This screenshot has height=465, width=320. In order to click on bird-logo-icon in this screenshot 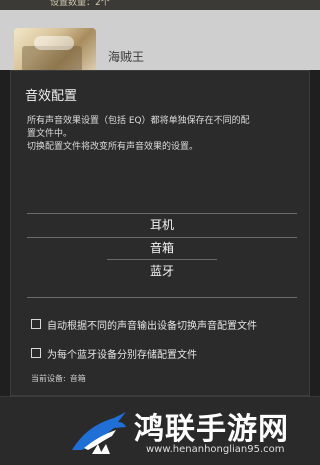, I will do `click(99, 433)`.